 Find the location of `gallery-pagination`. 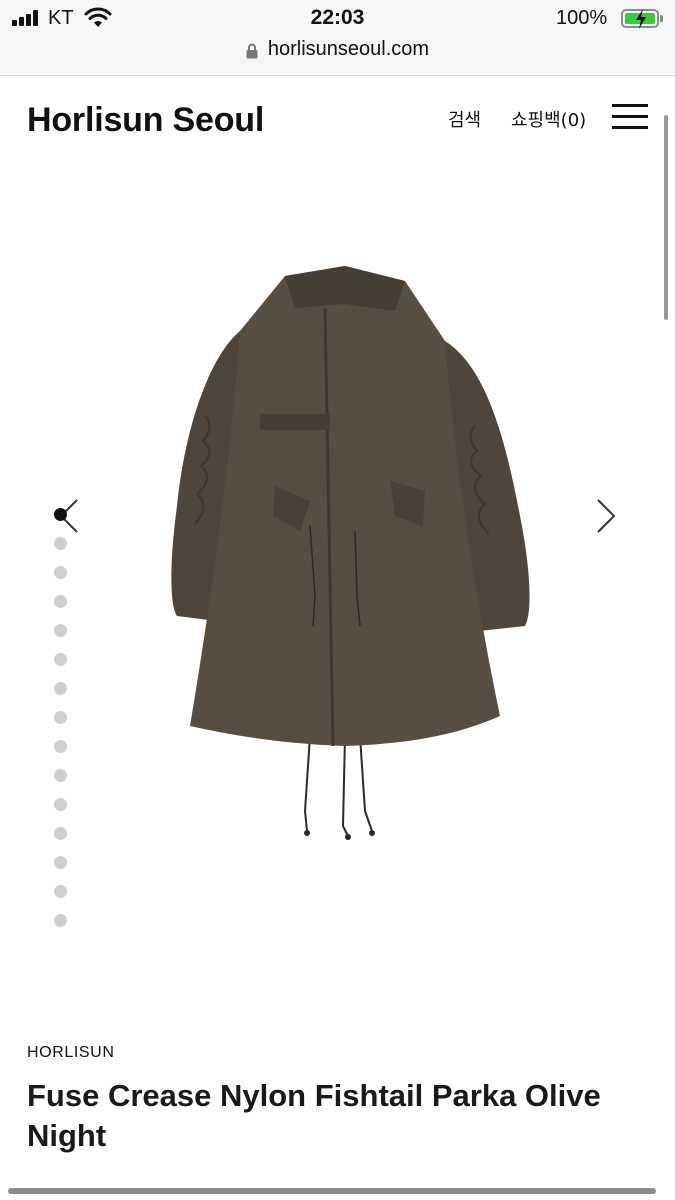

gallery-pagination is located at coordinates (61, 725).